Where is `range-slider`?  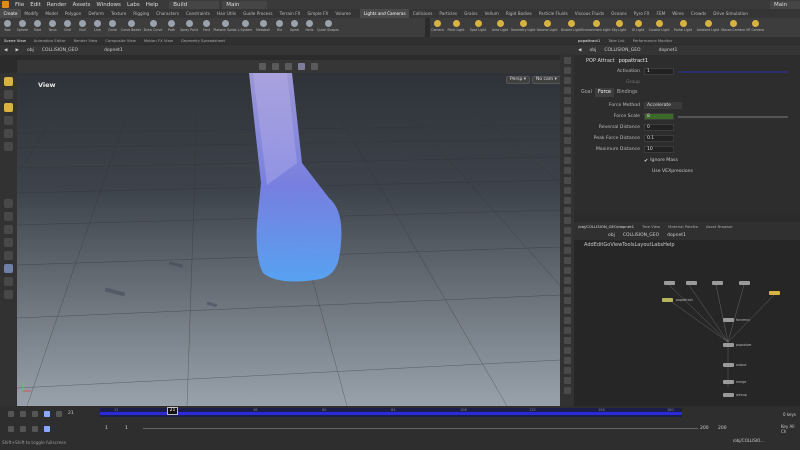 range-slider is located at coordinates (420, 428).